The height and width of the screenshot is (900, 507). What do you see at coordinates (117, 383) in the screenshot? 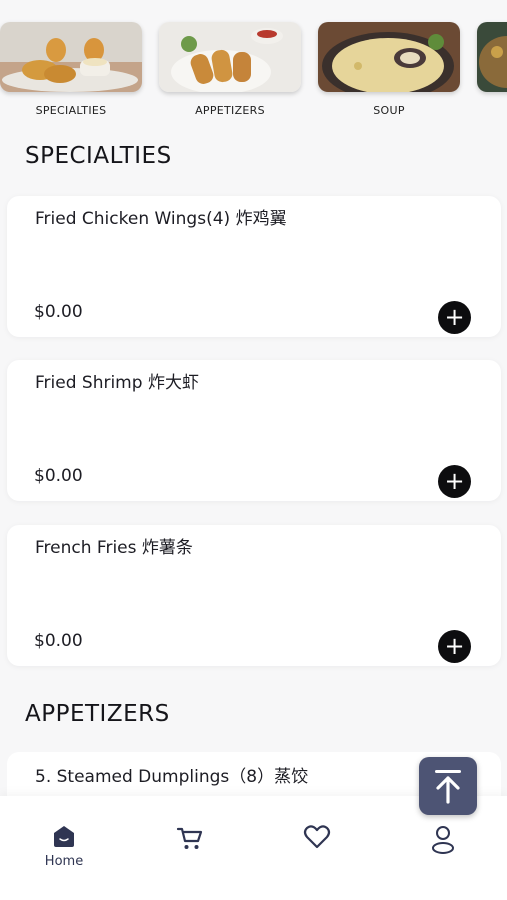
I see `menu-item-name: Fried Shrimp 炸大虾` at bounding box center [117, 383].